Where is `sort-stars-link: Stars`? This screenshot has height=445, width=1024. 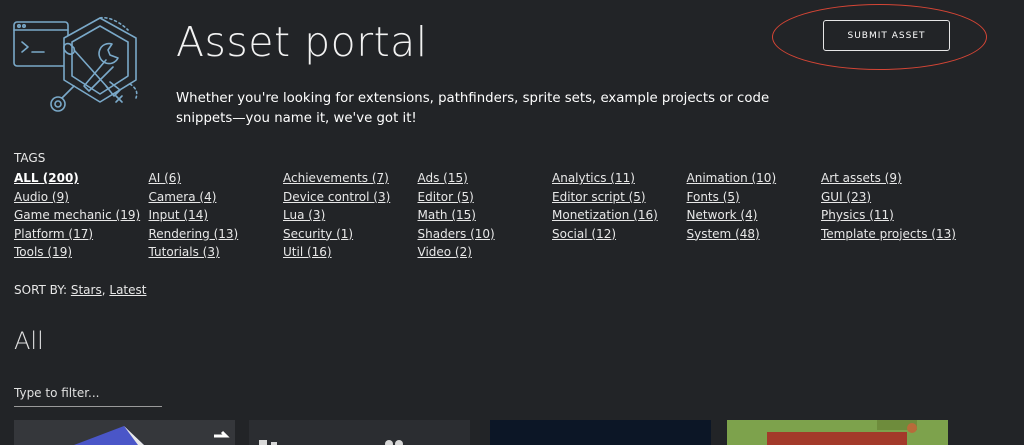 sort-stars-link: Stars is located at coordinates (86, 290).